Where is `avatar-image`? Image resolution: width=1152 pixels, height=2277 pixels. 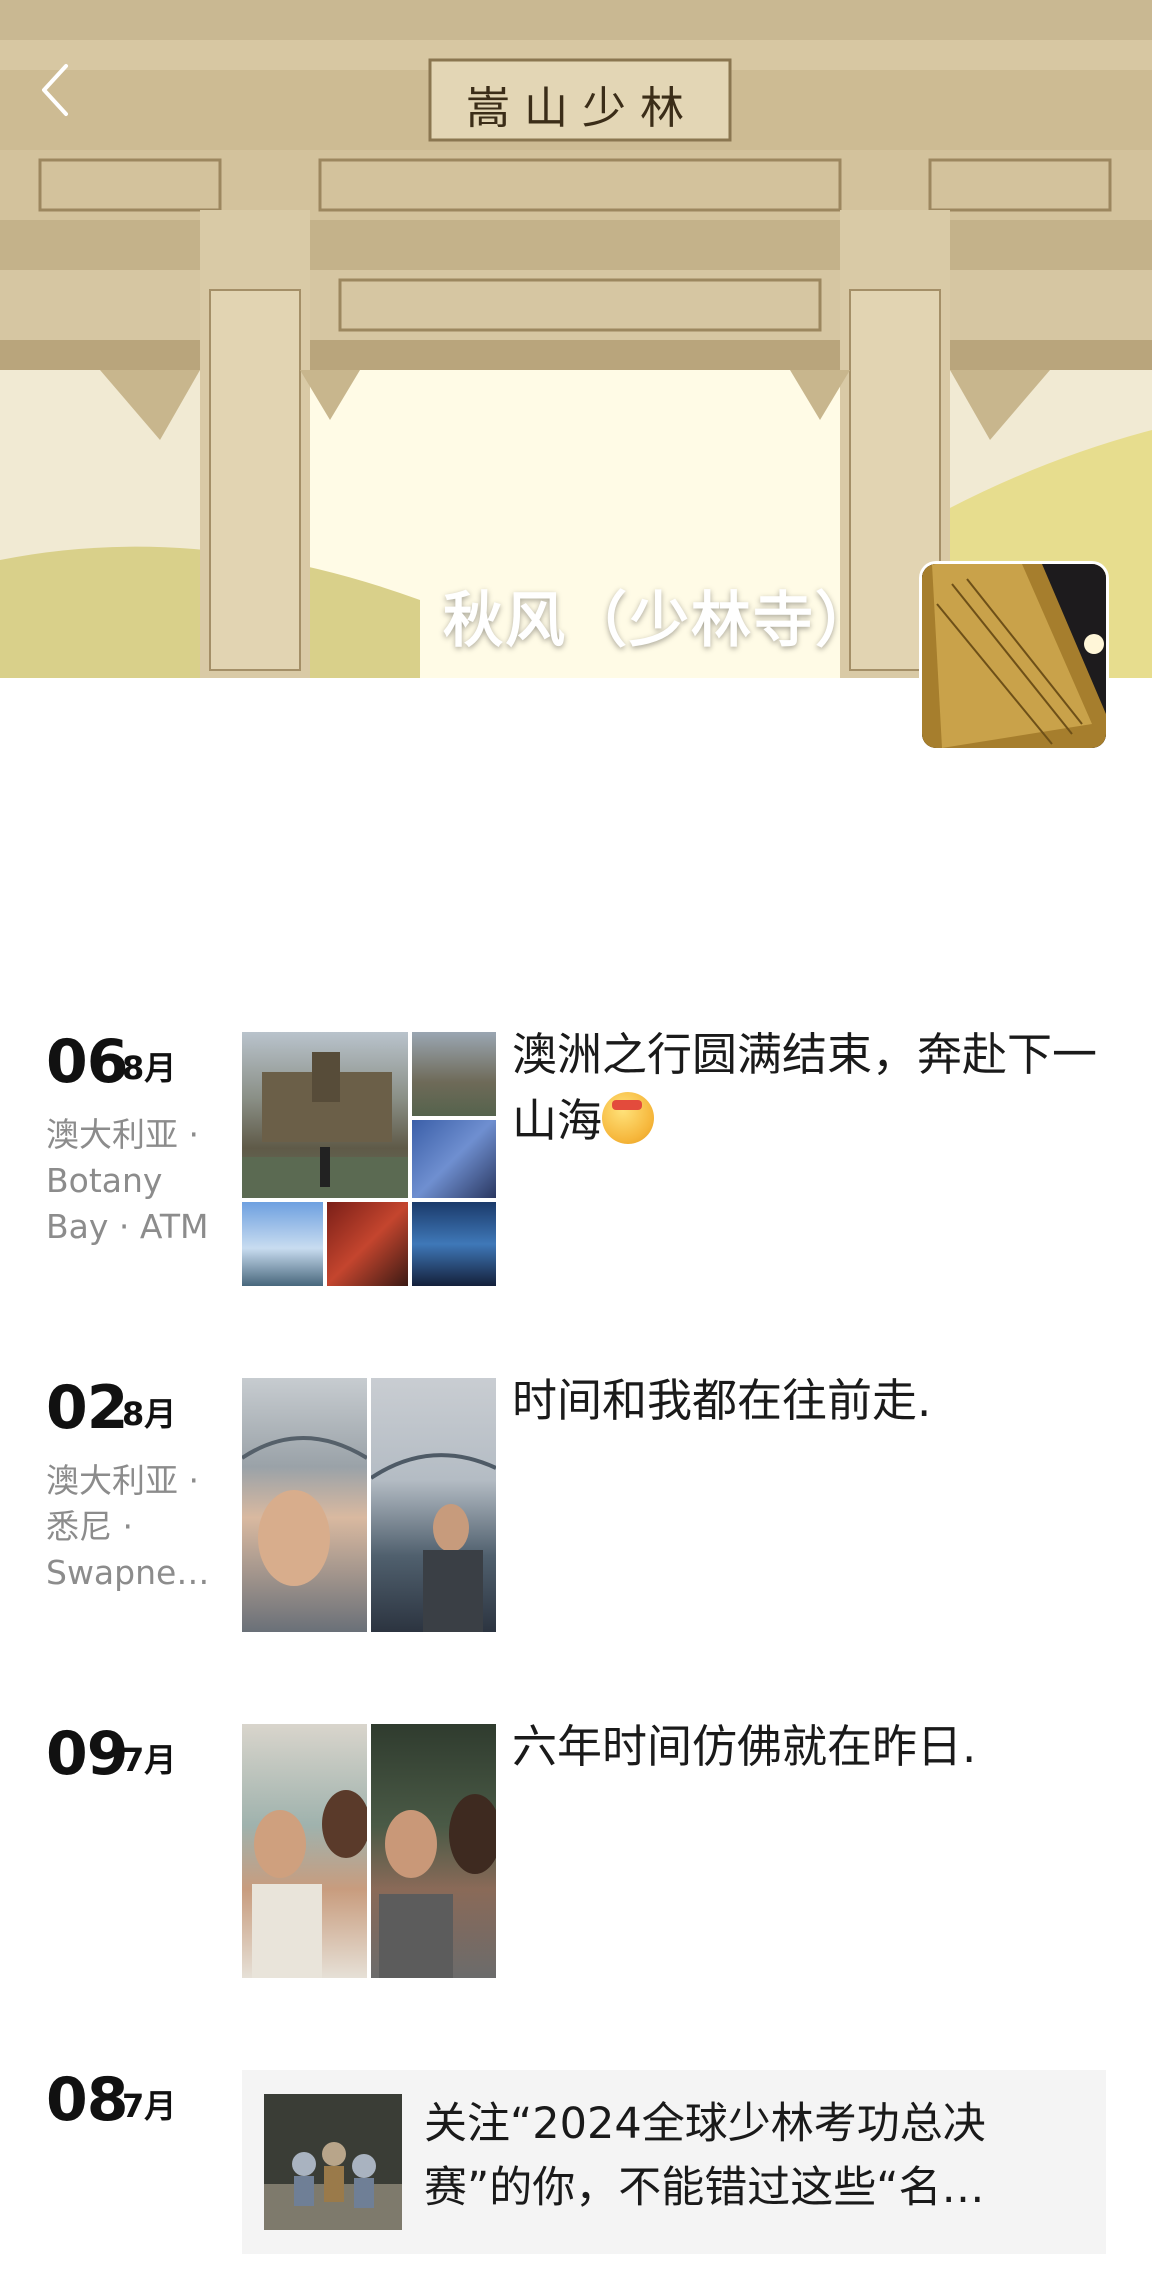 avatar-image is located at coordinates (1014, 656).